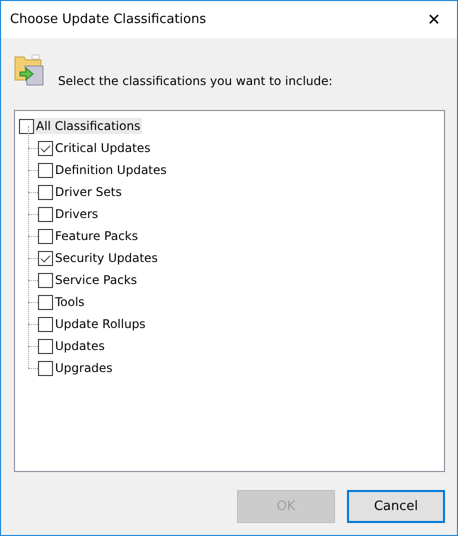 This screenshot has height=536, width=458. Describe the element at coordinates (96, 236) in the screenshot. I see `tree-item: Feature Packs` at that location.